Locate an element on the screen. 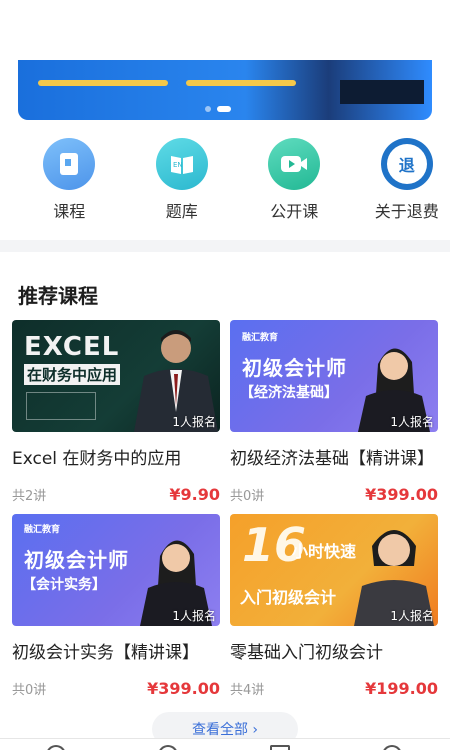 The width and height of the screenshot is (450, 750). thumbnail-text-box is located at coordinates (61, 406).